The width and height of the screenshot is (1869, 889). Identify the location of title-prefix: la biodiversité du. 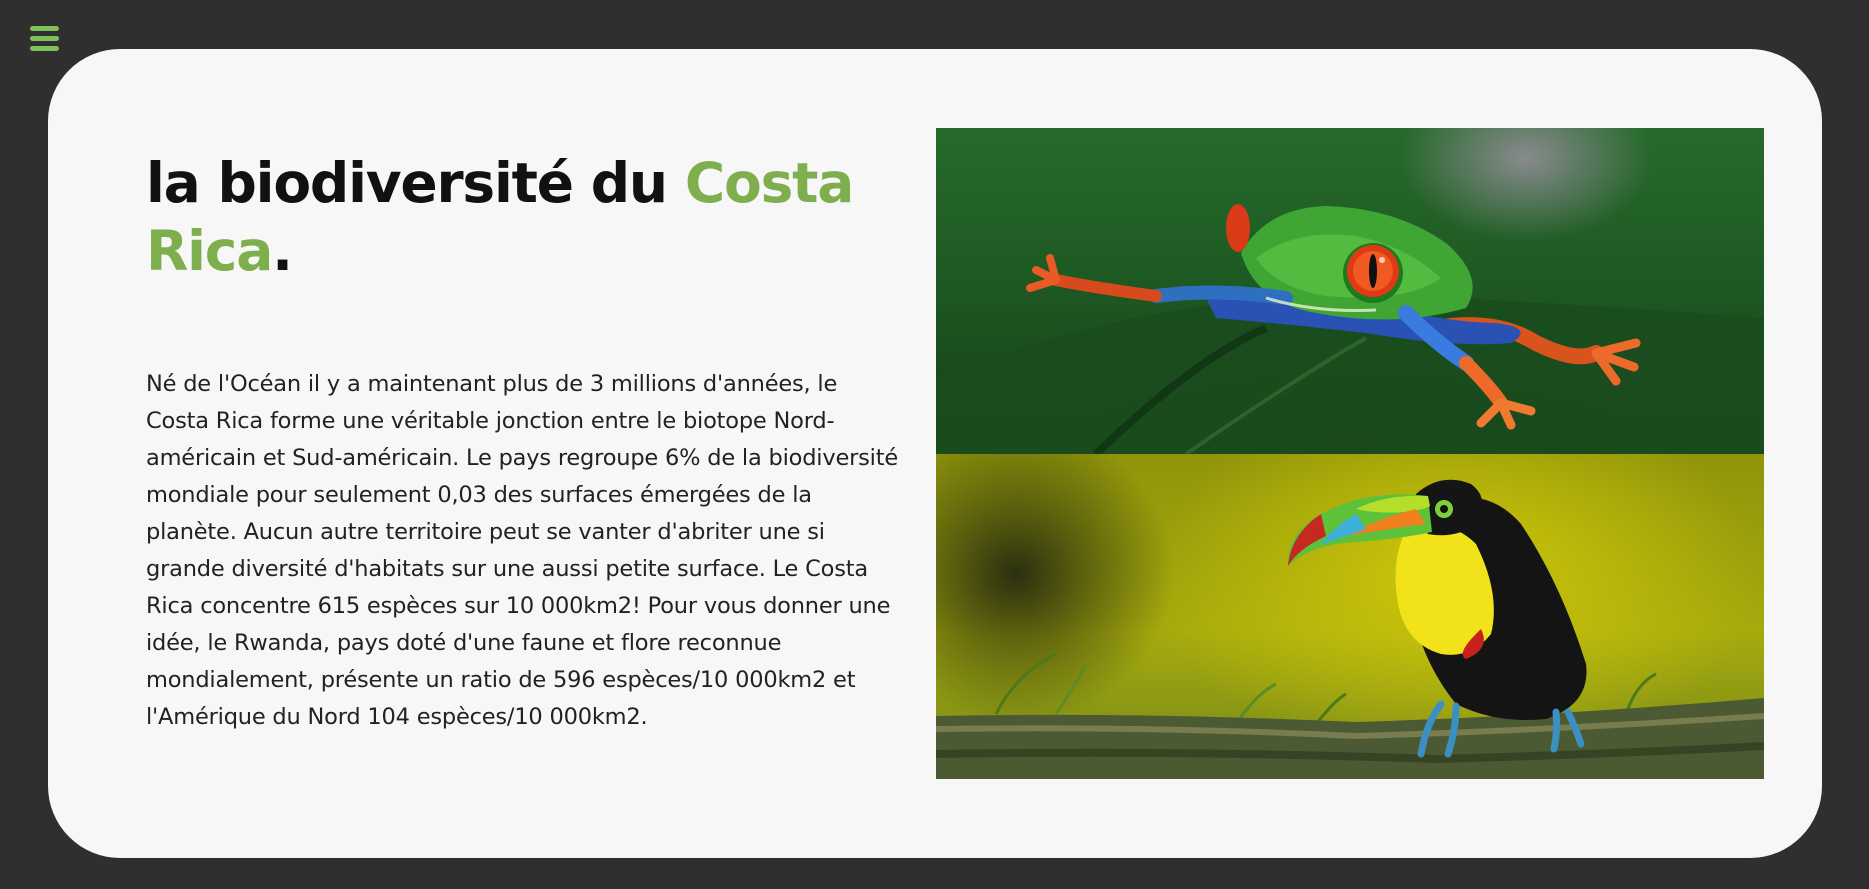
(415, 183).